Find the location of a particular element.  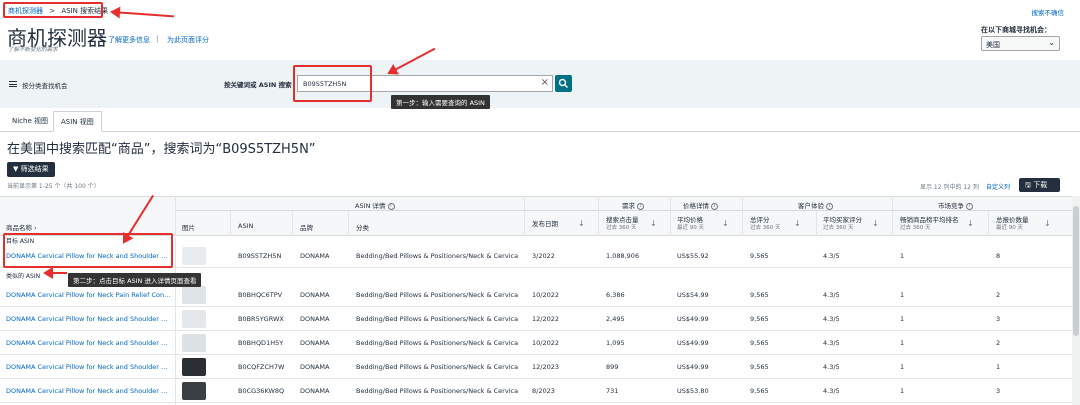

columns-count: 显示 12 列中的 12 列 is located at coordinates (949, 187).